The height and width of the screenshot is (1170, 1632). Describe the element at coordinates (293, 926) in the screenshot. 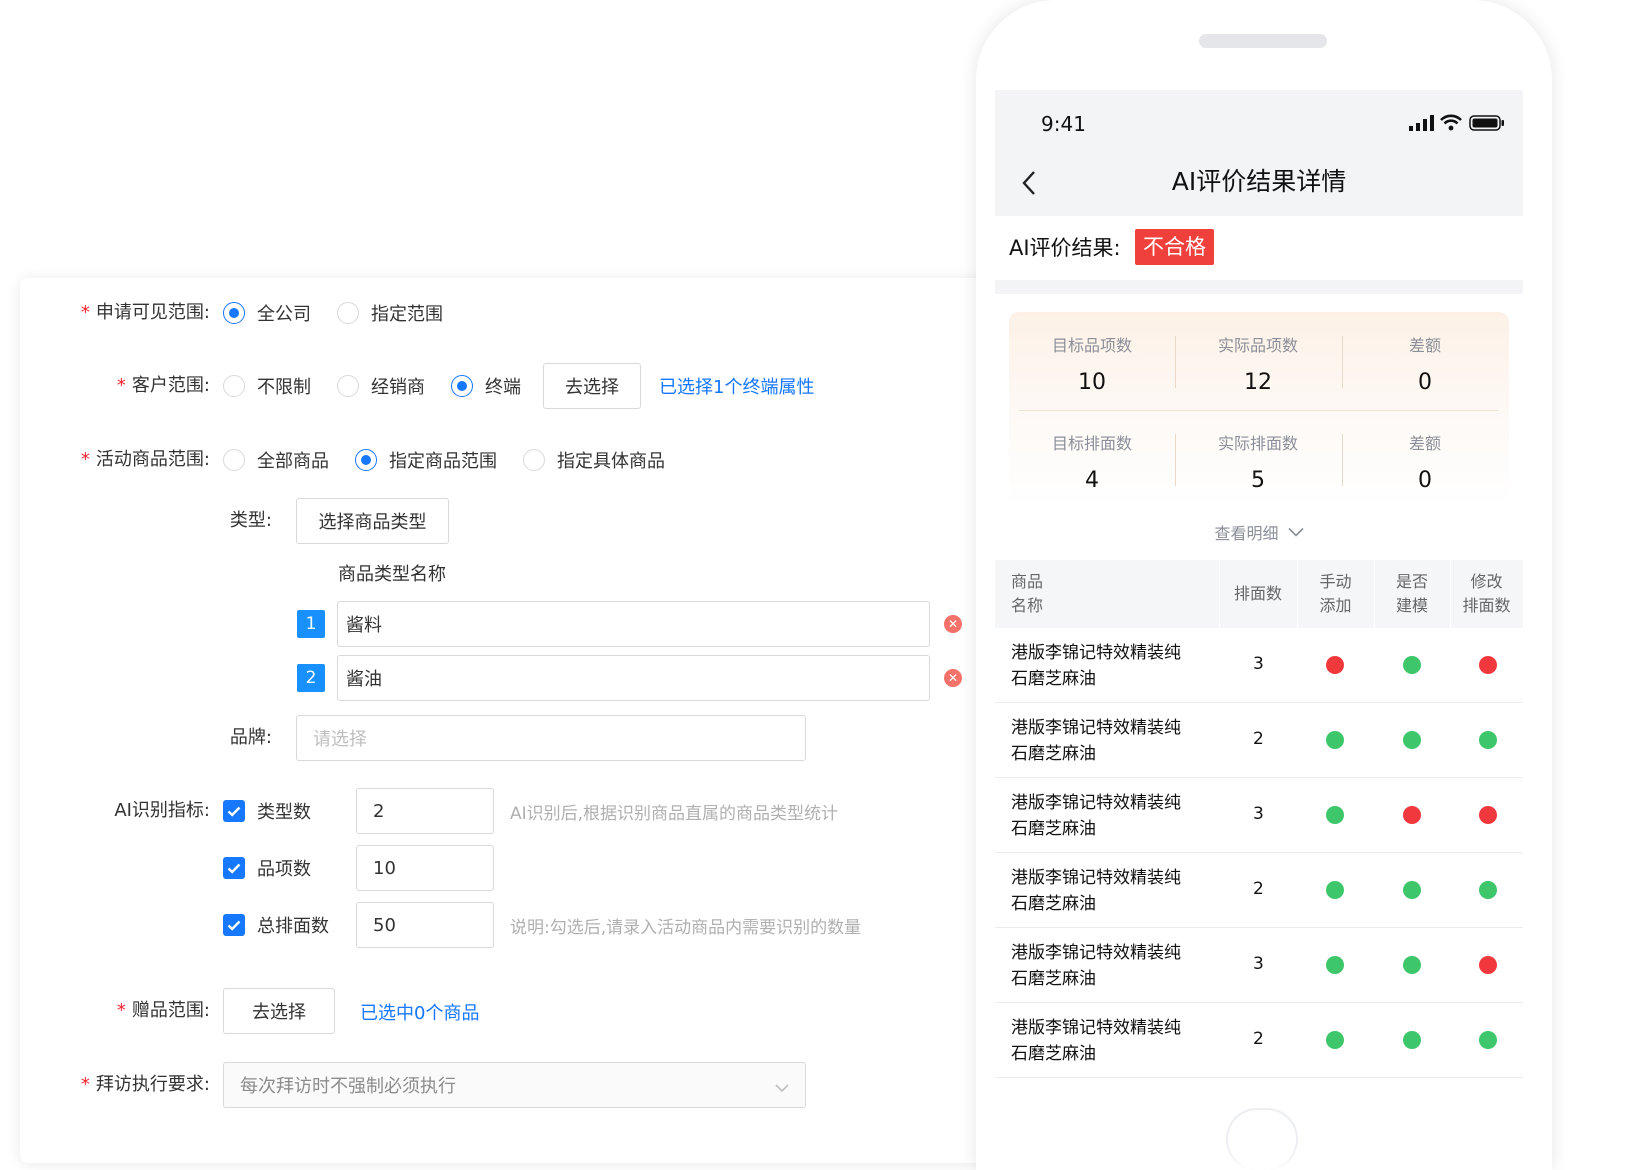

I see `metric-label: 总排面数` at that location.